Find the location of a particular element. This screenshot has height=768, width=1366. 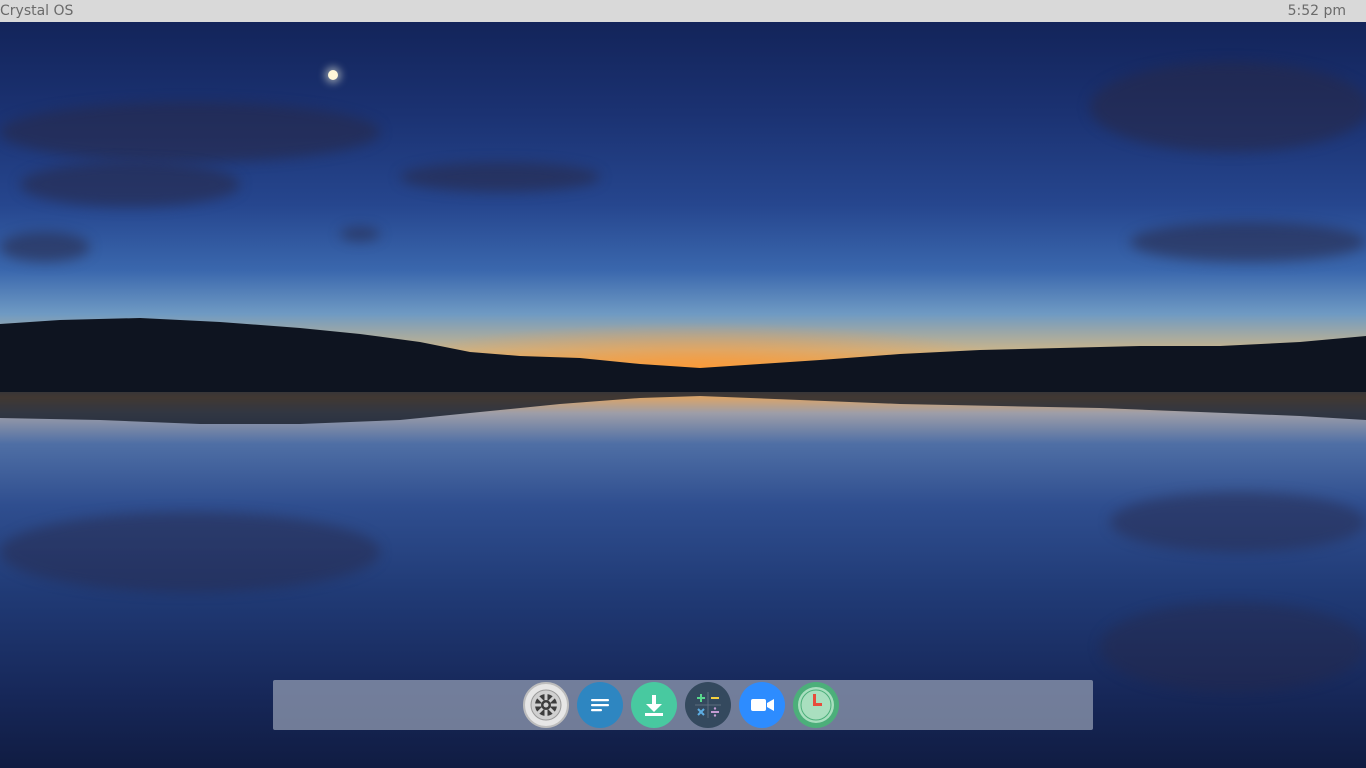

os-name-label: Crystal OS is located at coordinates (37, 11).